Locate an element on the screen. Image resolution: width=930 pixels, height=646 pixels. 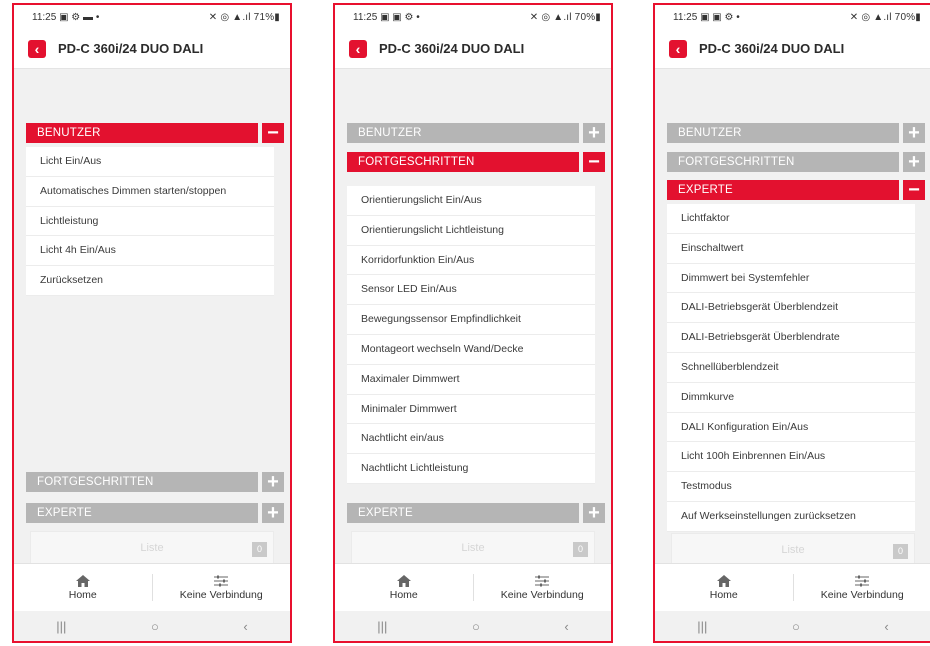
list-item: Licht 4h Ein/Aus is located at coordinates (150, 251).